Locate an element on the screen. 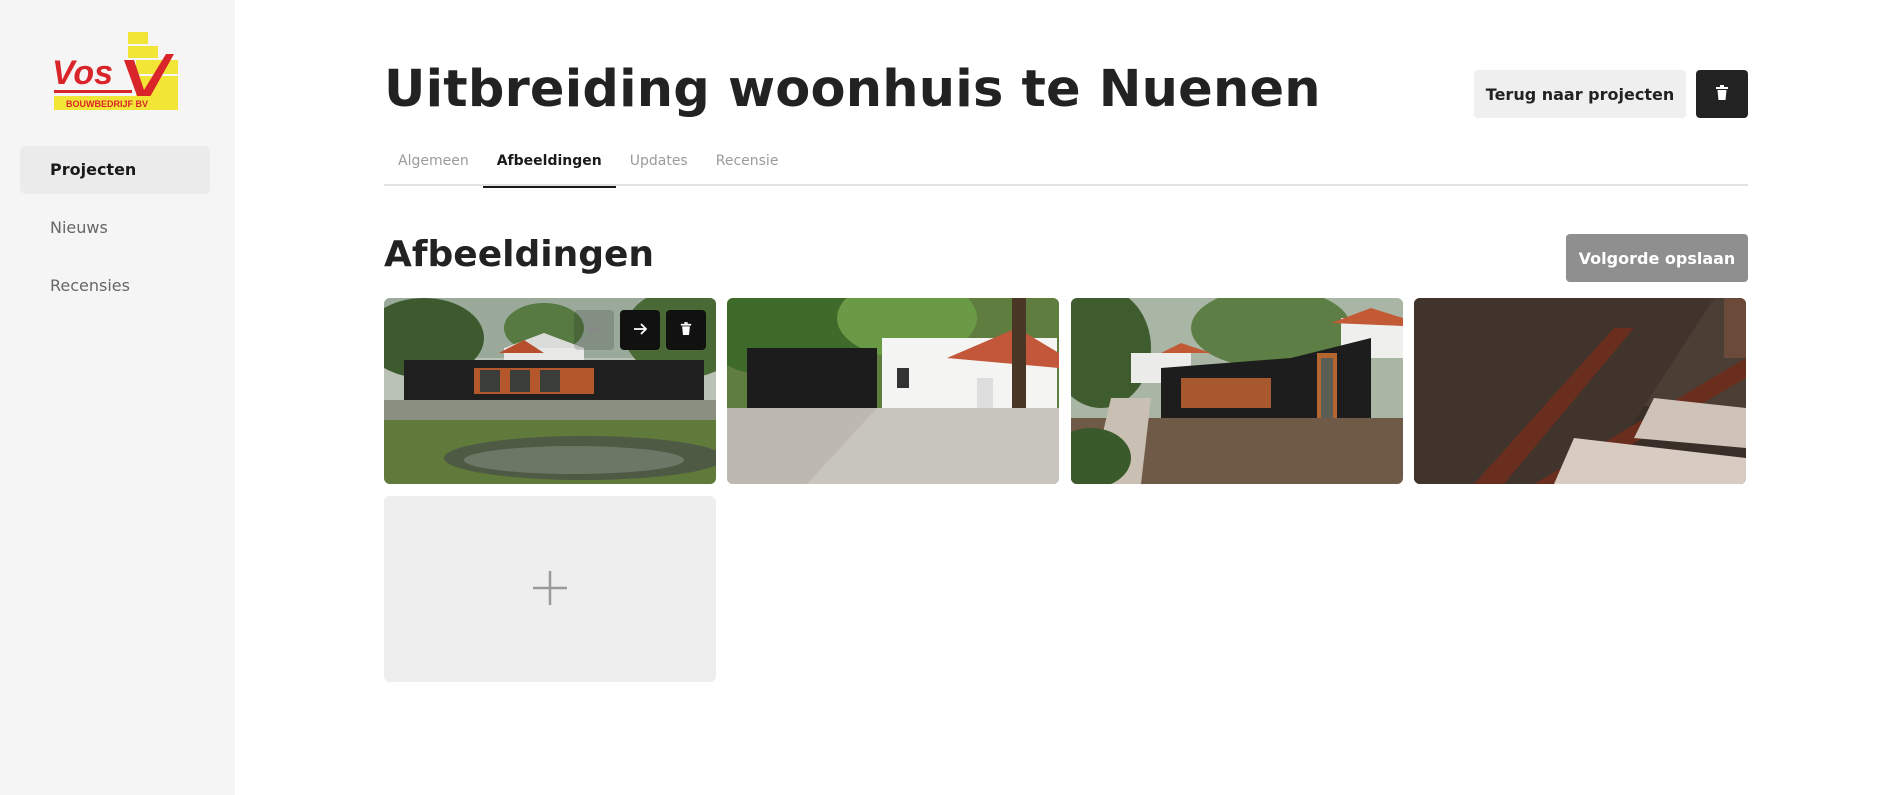  delete-project-button is located at coordinates (1722, 94).